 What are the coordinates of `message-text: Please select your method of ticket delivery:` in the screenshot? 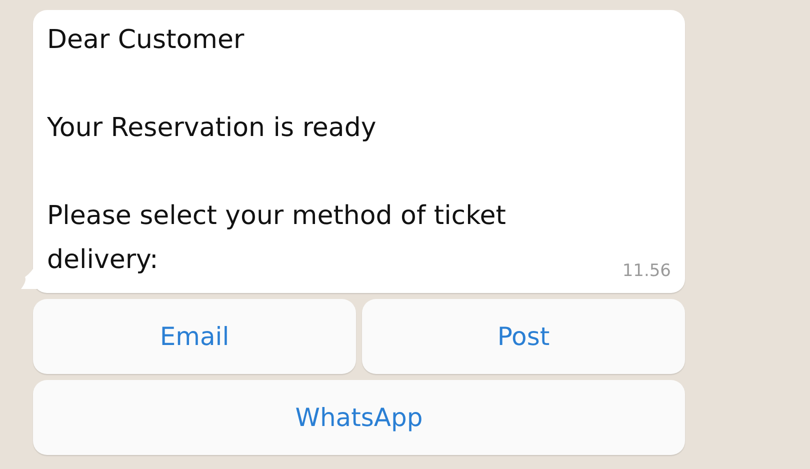 It's located at (277, 238).